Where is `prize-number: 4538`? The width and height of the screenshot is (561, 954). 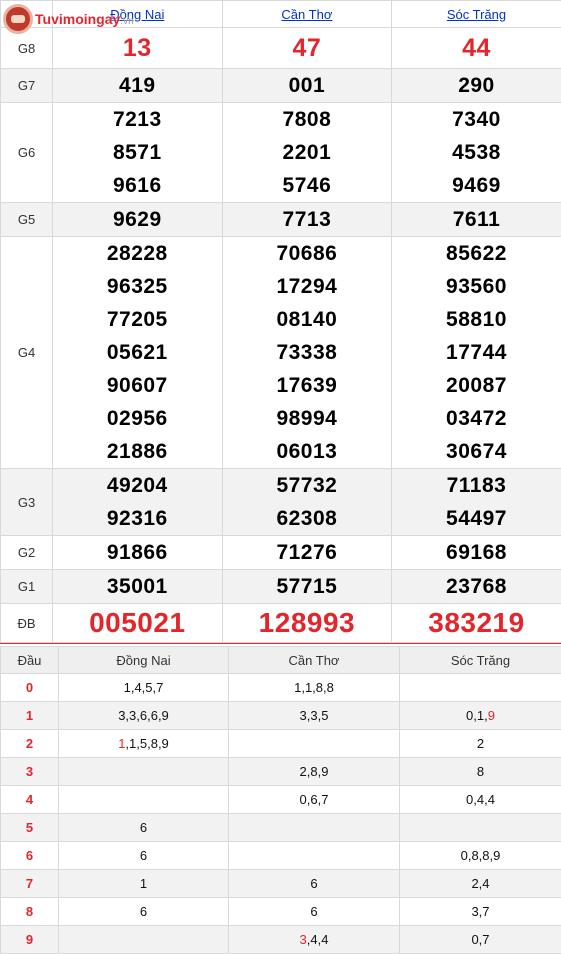
prize-number: 4538 is located at coordinates (476, 152).